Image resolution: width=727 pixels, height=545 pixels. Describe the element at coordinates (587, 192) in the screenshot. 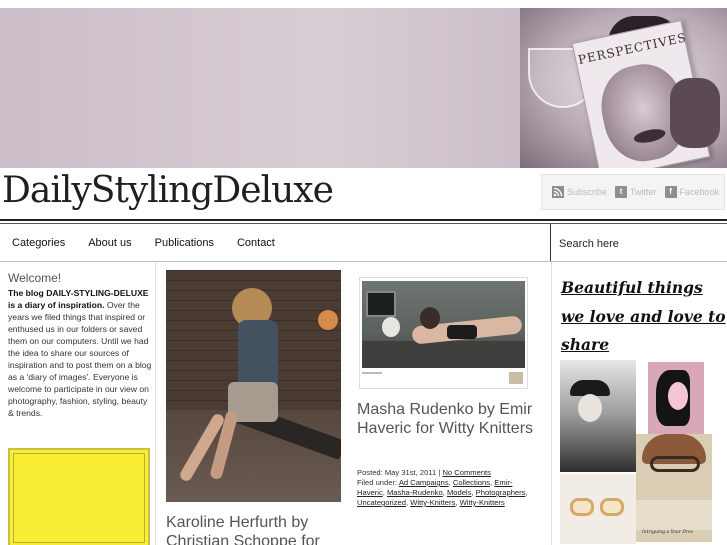

I see `subscribe-label: Subscribe` at that location.